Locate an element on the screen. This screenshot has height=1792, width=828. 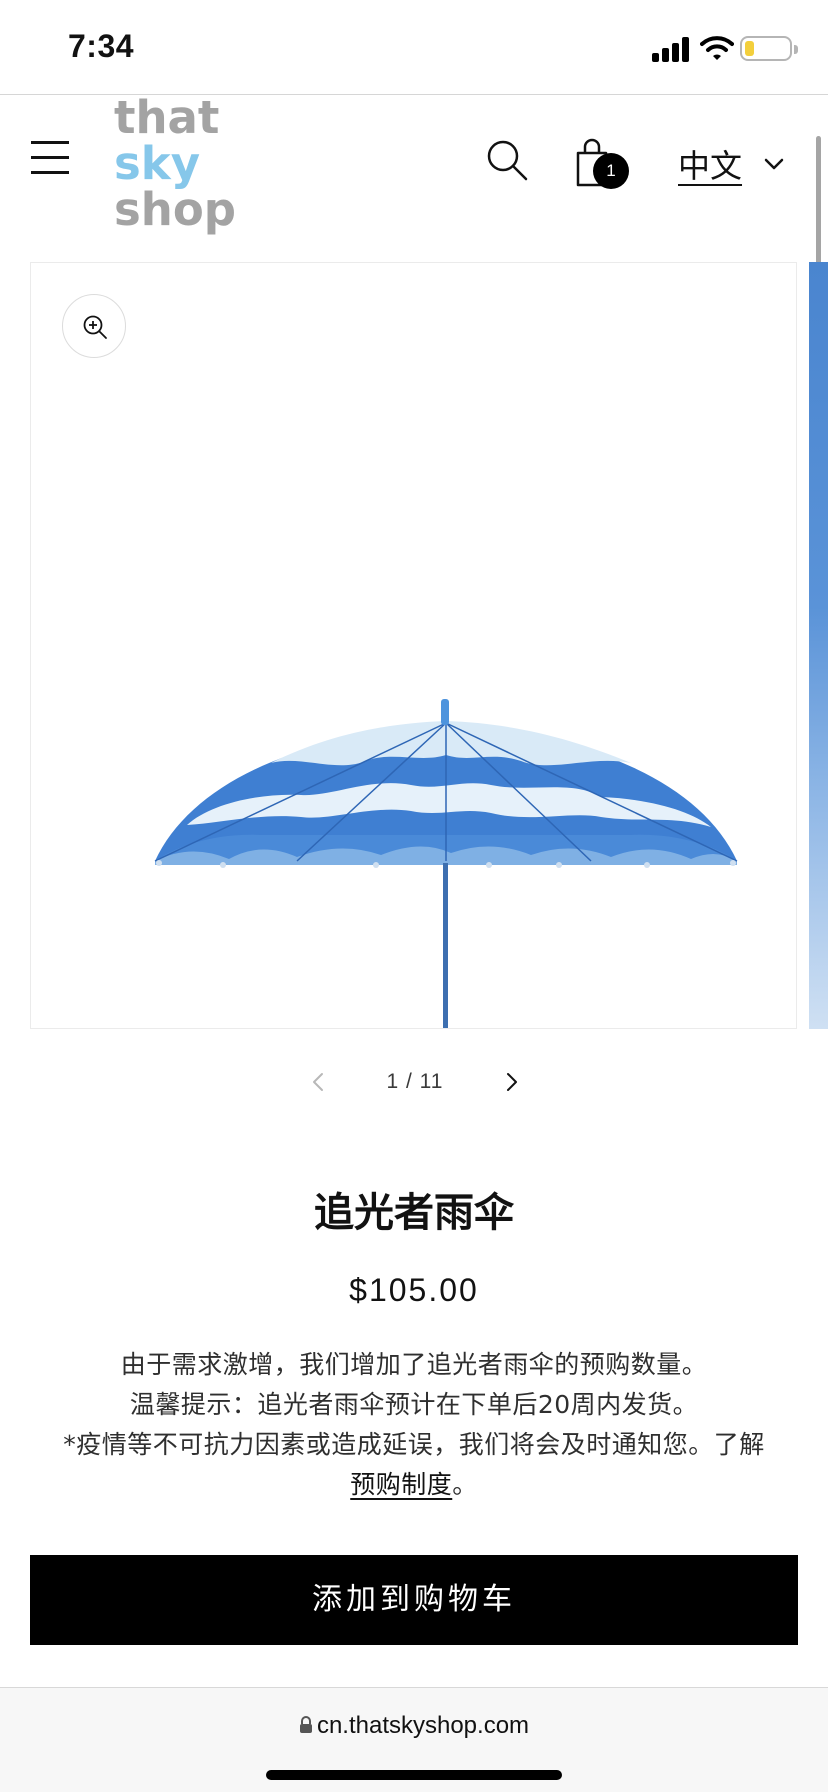
logo-line-shop: shop is located at coordinates (175, 209).